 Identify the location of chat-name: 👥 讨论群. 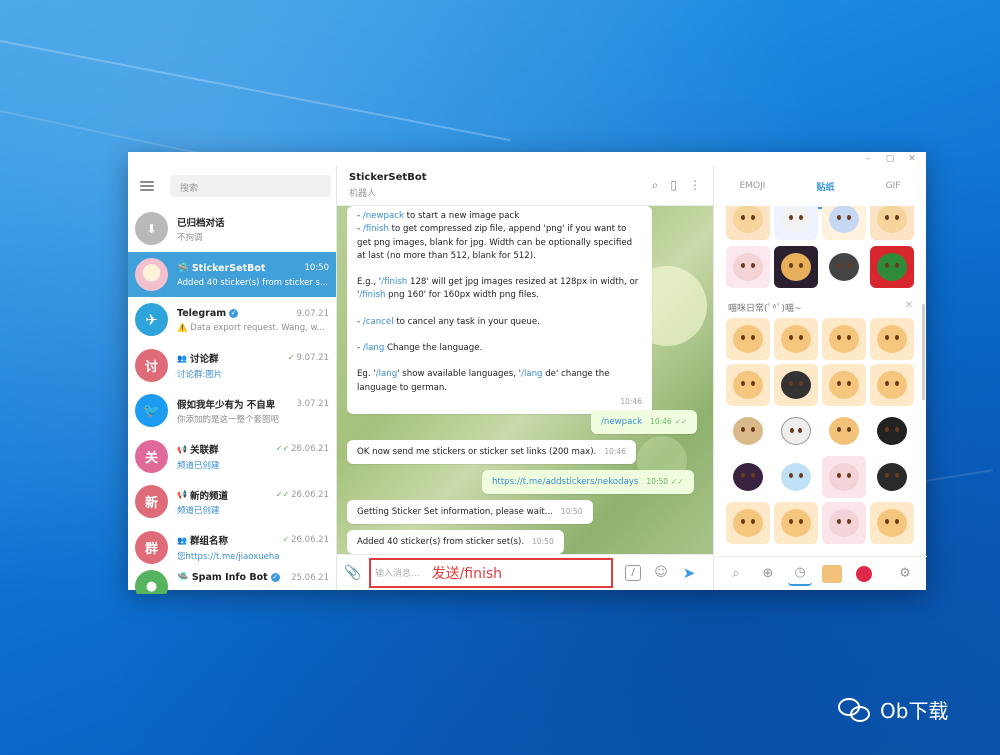
(198, 359).